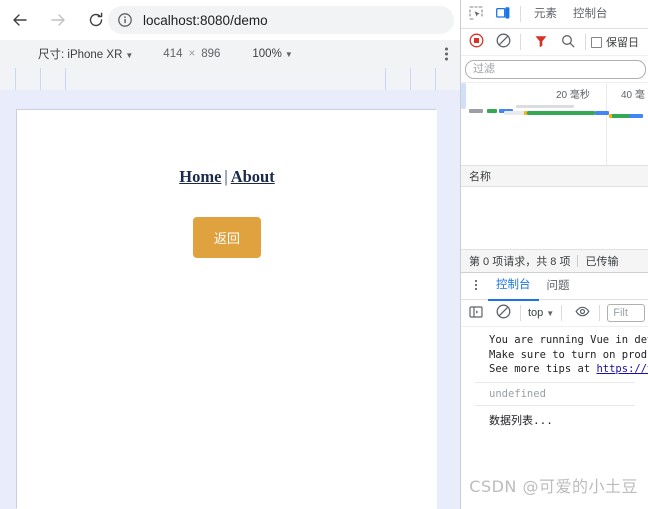 The image size is (648, 509). I want to click on device-width-input: 414, so click(172, 54).